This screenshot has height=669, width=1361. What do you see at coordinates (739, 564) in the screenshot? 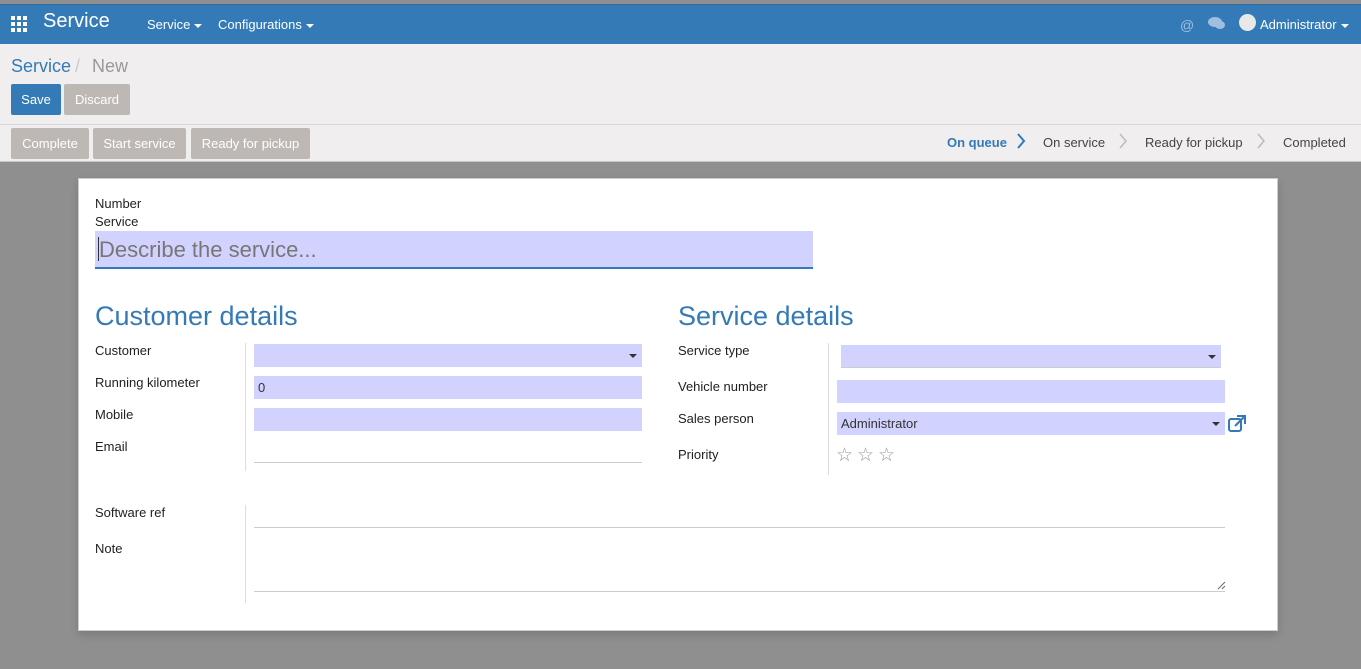
I see `note-textarea` at bounding box center [739, 564].